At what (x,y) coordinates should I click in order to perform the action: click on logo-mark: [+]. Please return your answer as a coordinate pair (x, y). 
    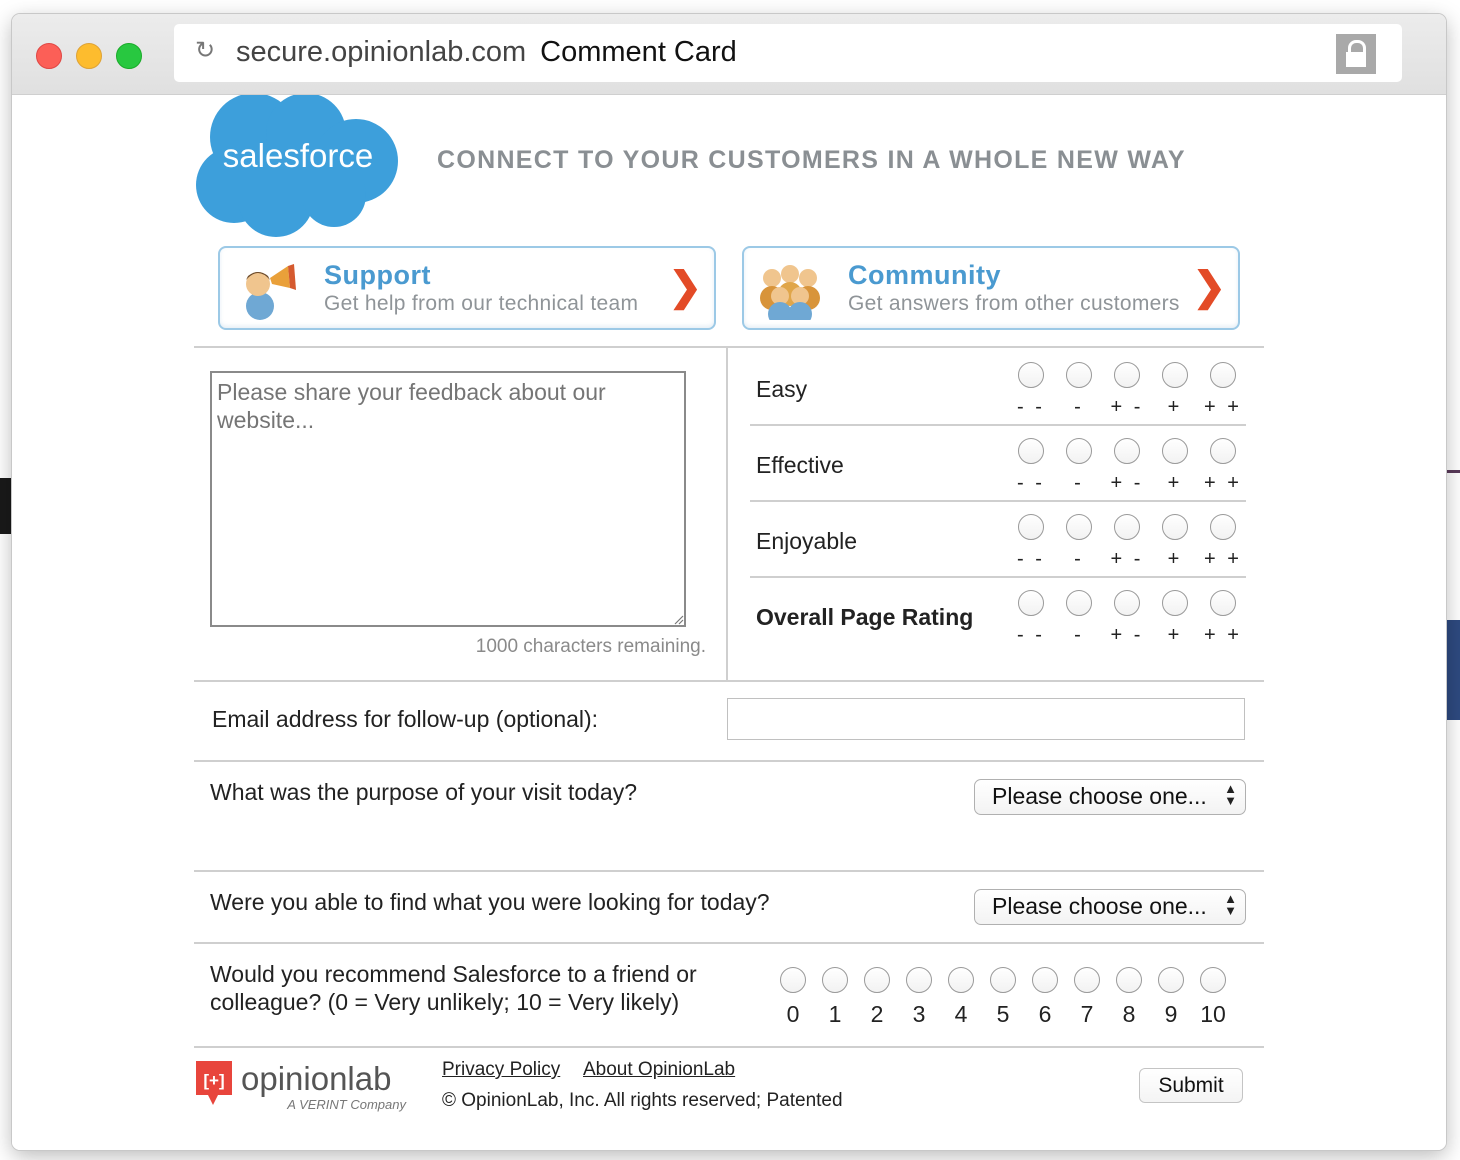
    Looking at the image, I should click on (213, 1080).